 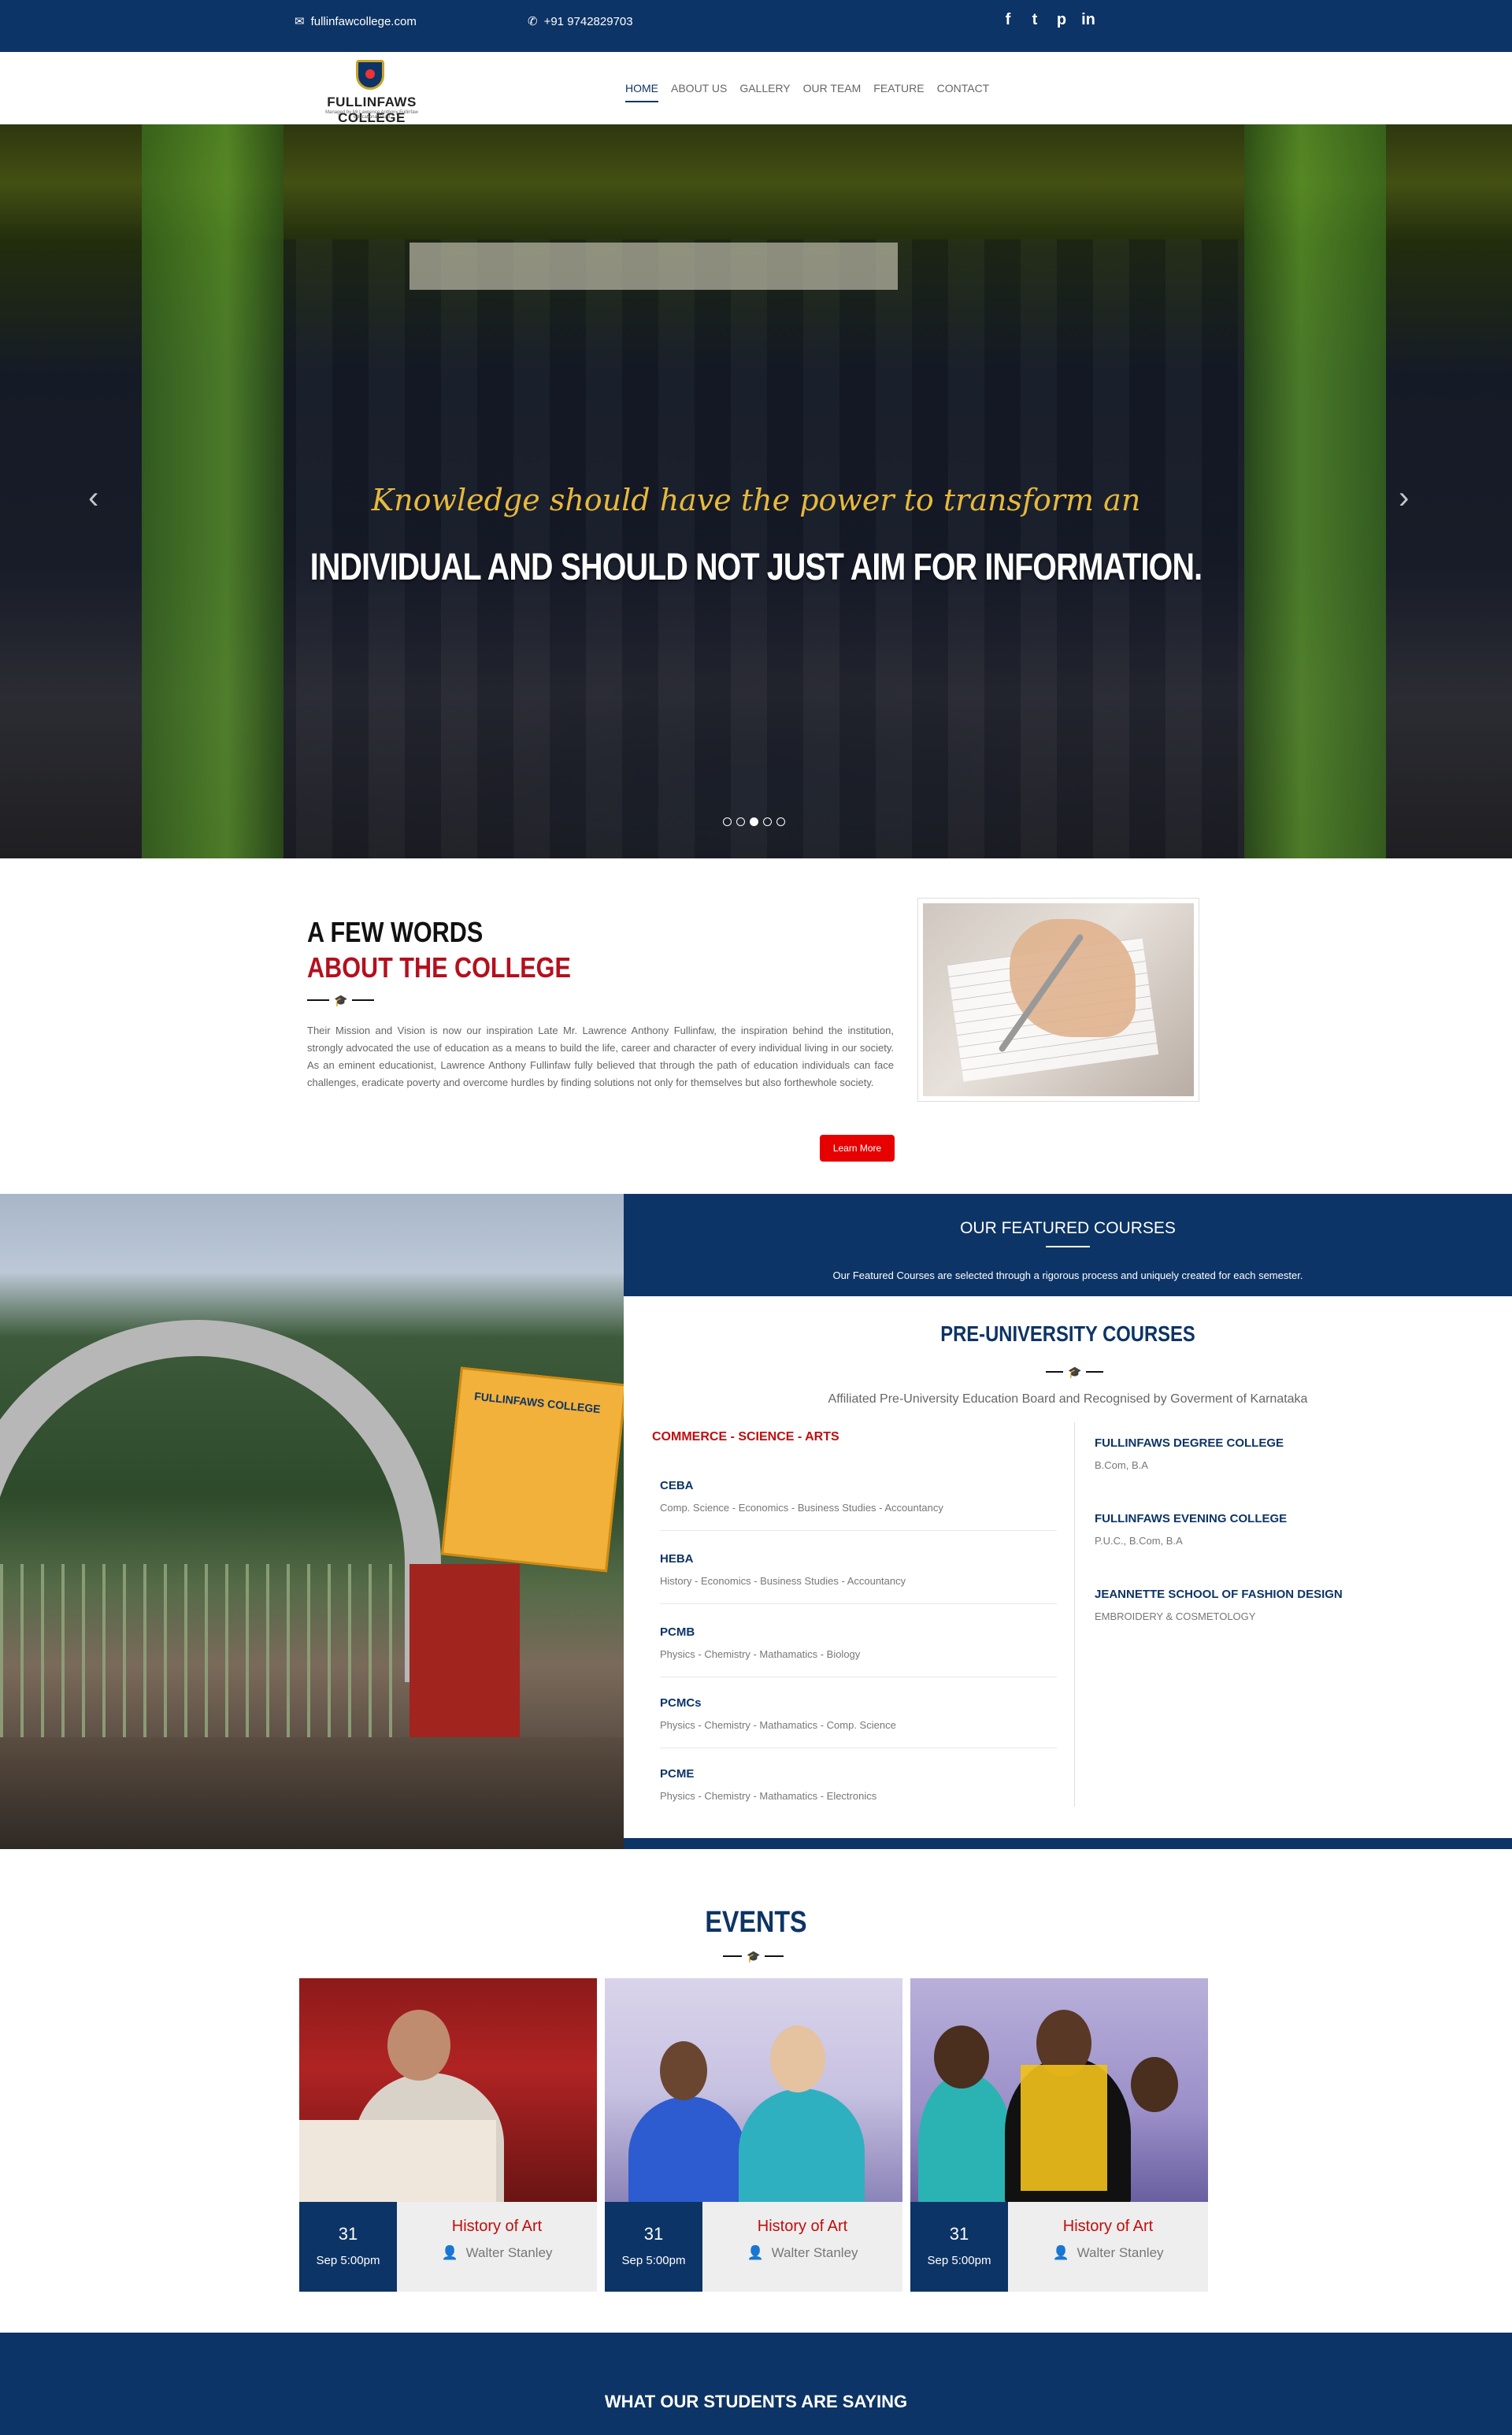 I want to click on nav-feature: FEATURE, so click(x=898, y=92).